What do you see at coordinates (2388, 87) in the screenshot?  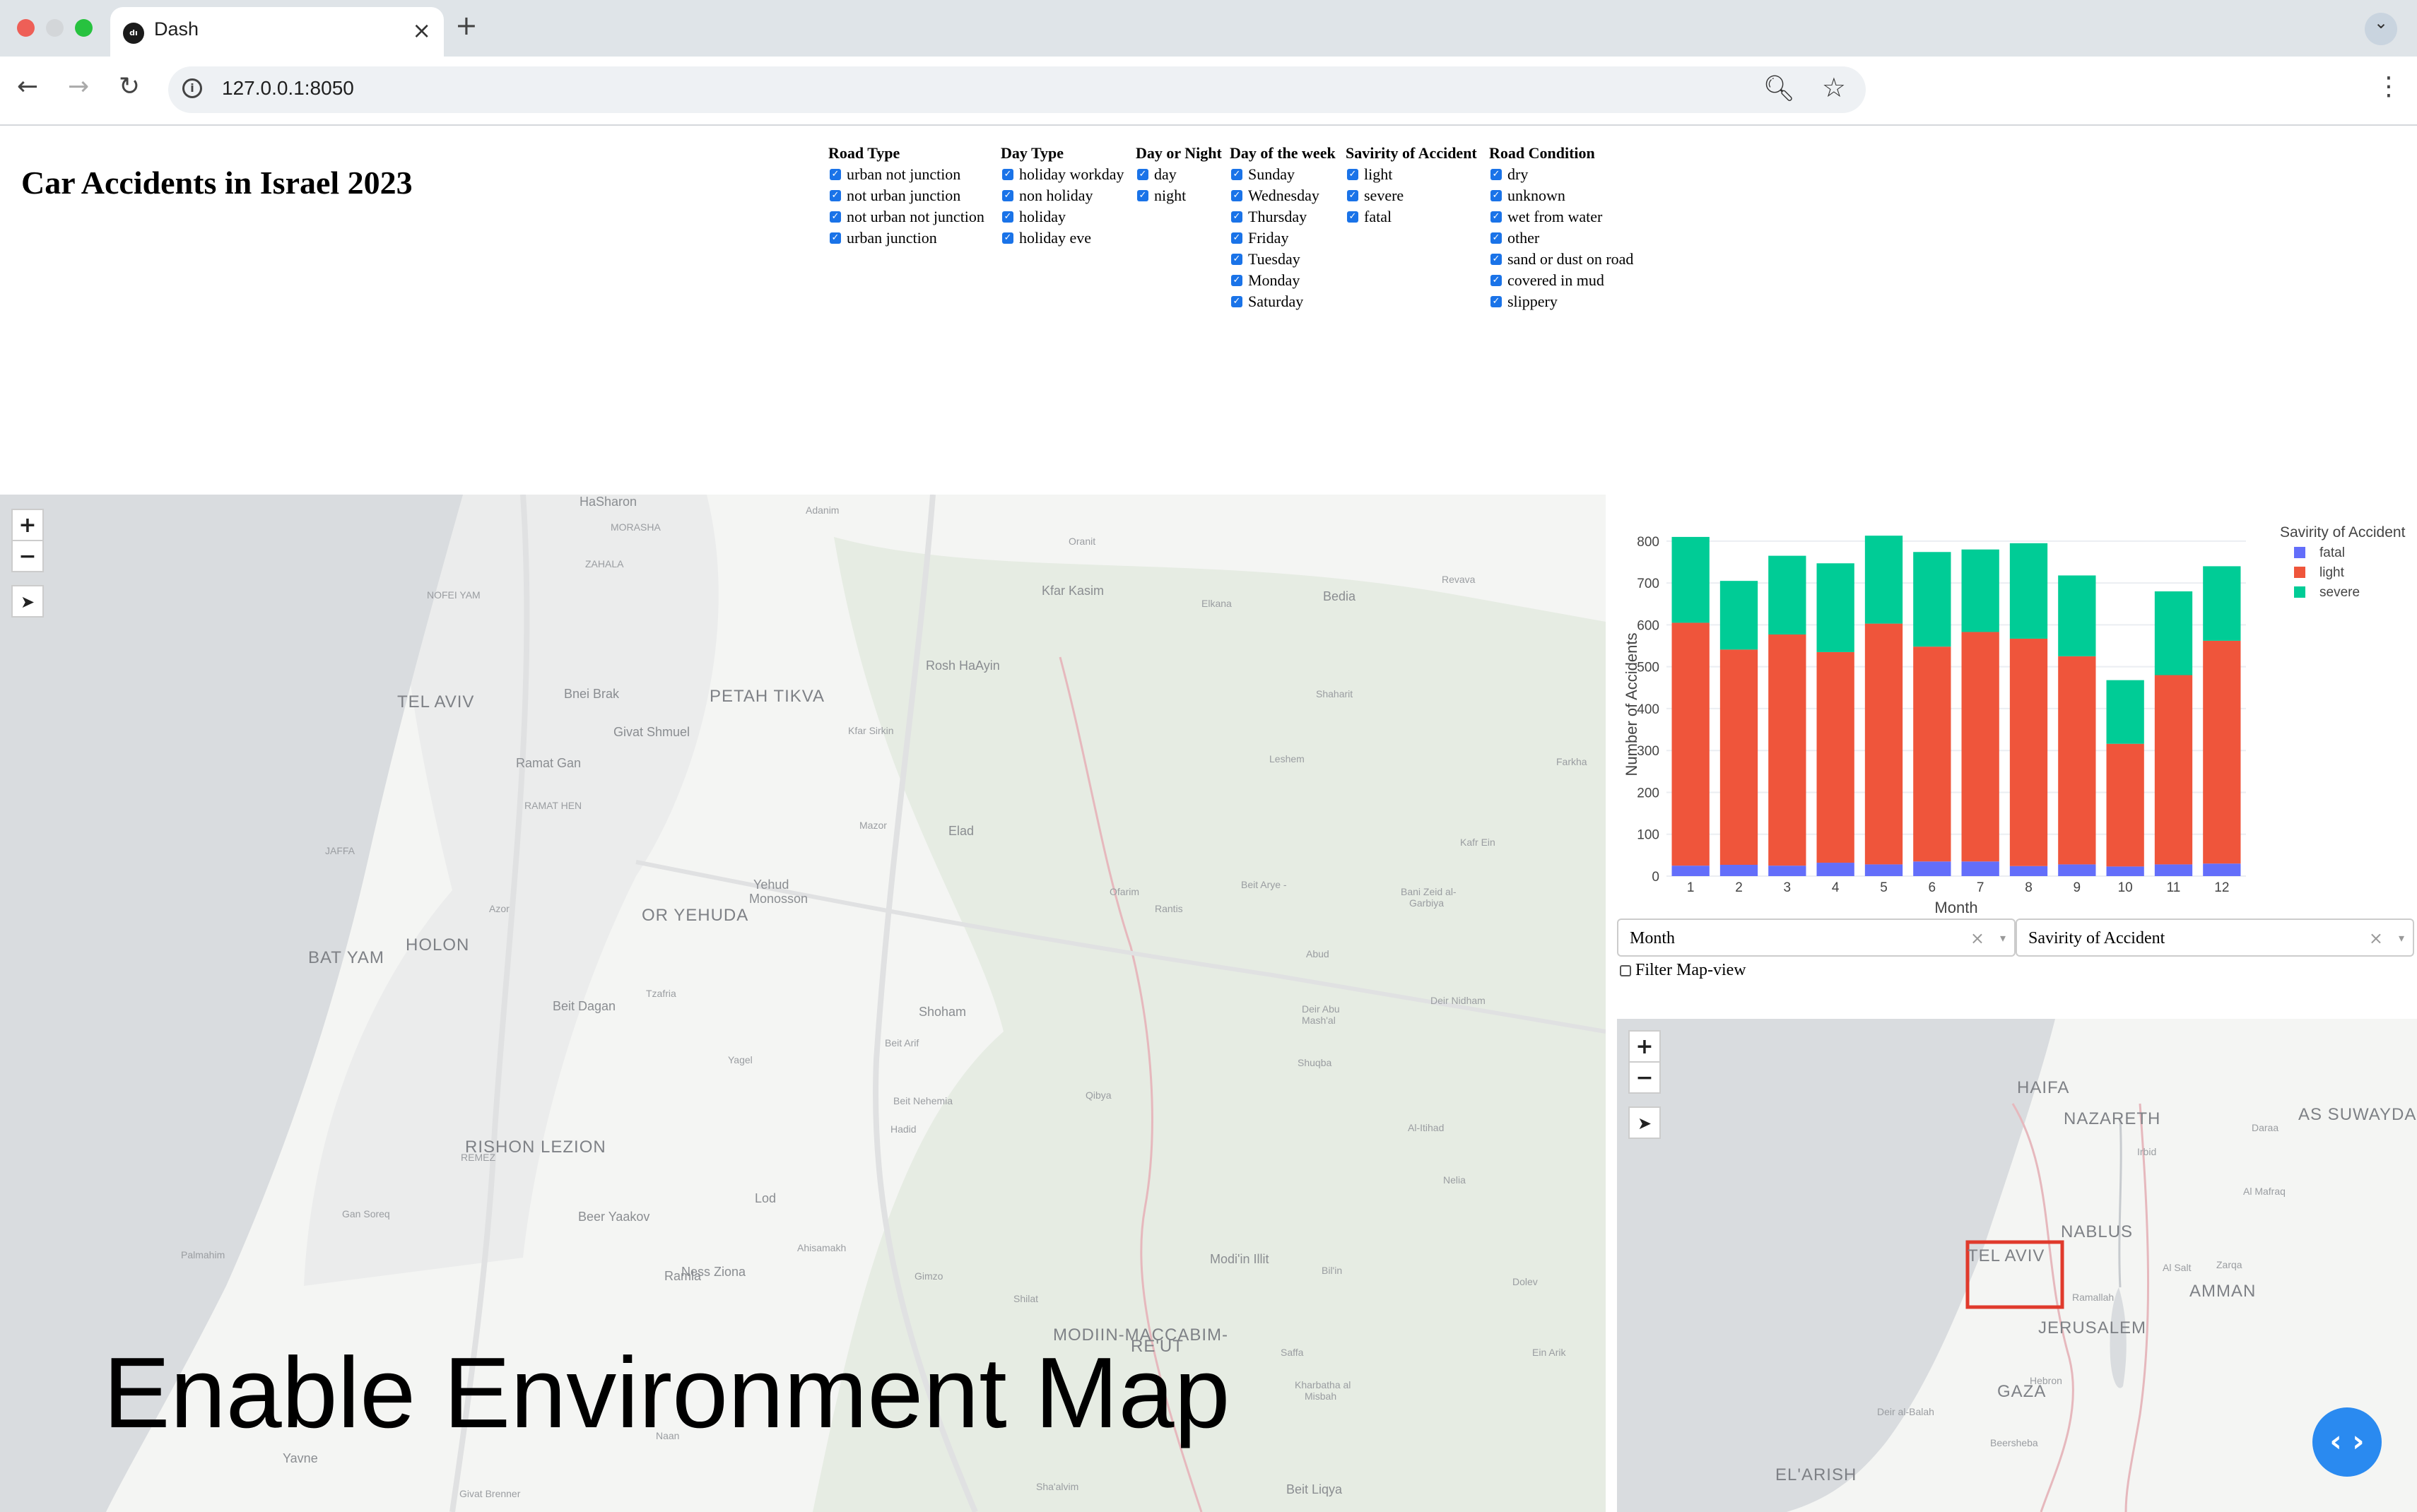 I see `browser-menu-icon: ⋮` at bounding box center [2388, 87].